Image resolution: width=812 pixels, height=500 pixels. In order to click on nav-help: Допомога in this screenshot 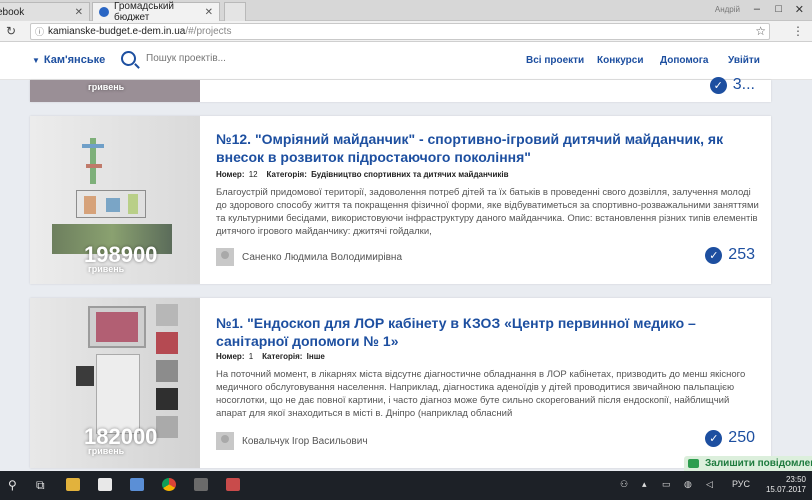, I will do `click(684, 60)`.